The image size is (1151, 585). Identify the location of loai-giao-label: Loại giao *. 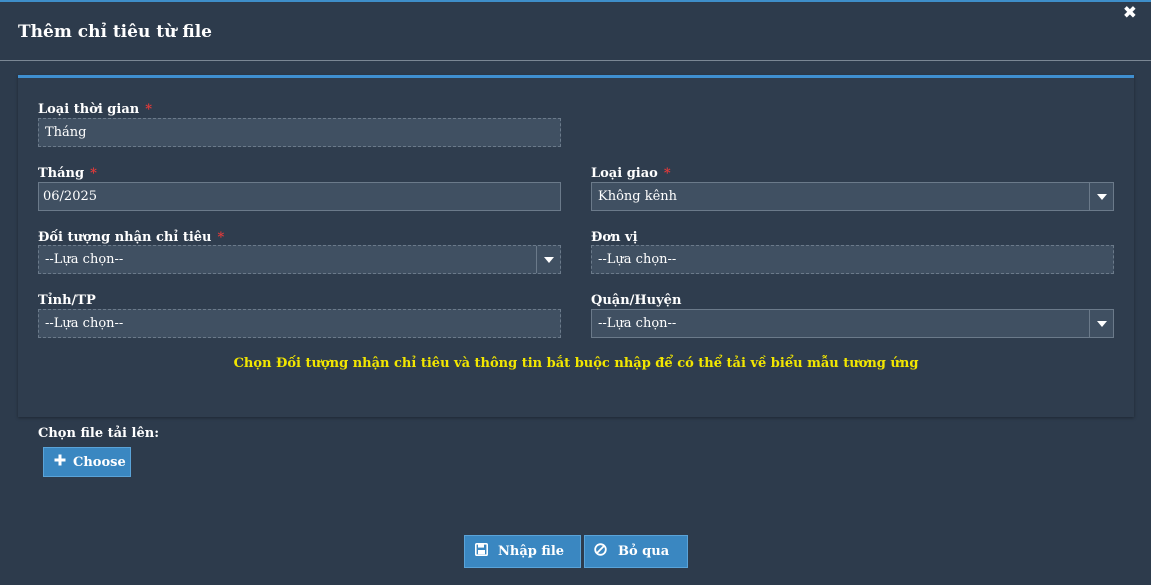
(631, 173).